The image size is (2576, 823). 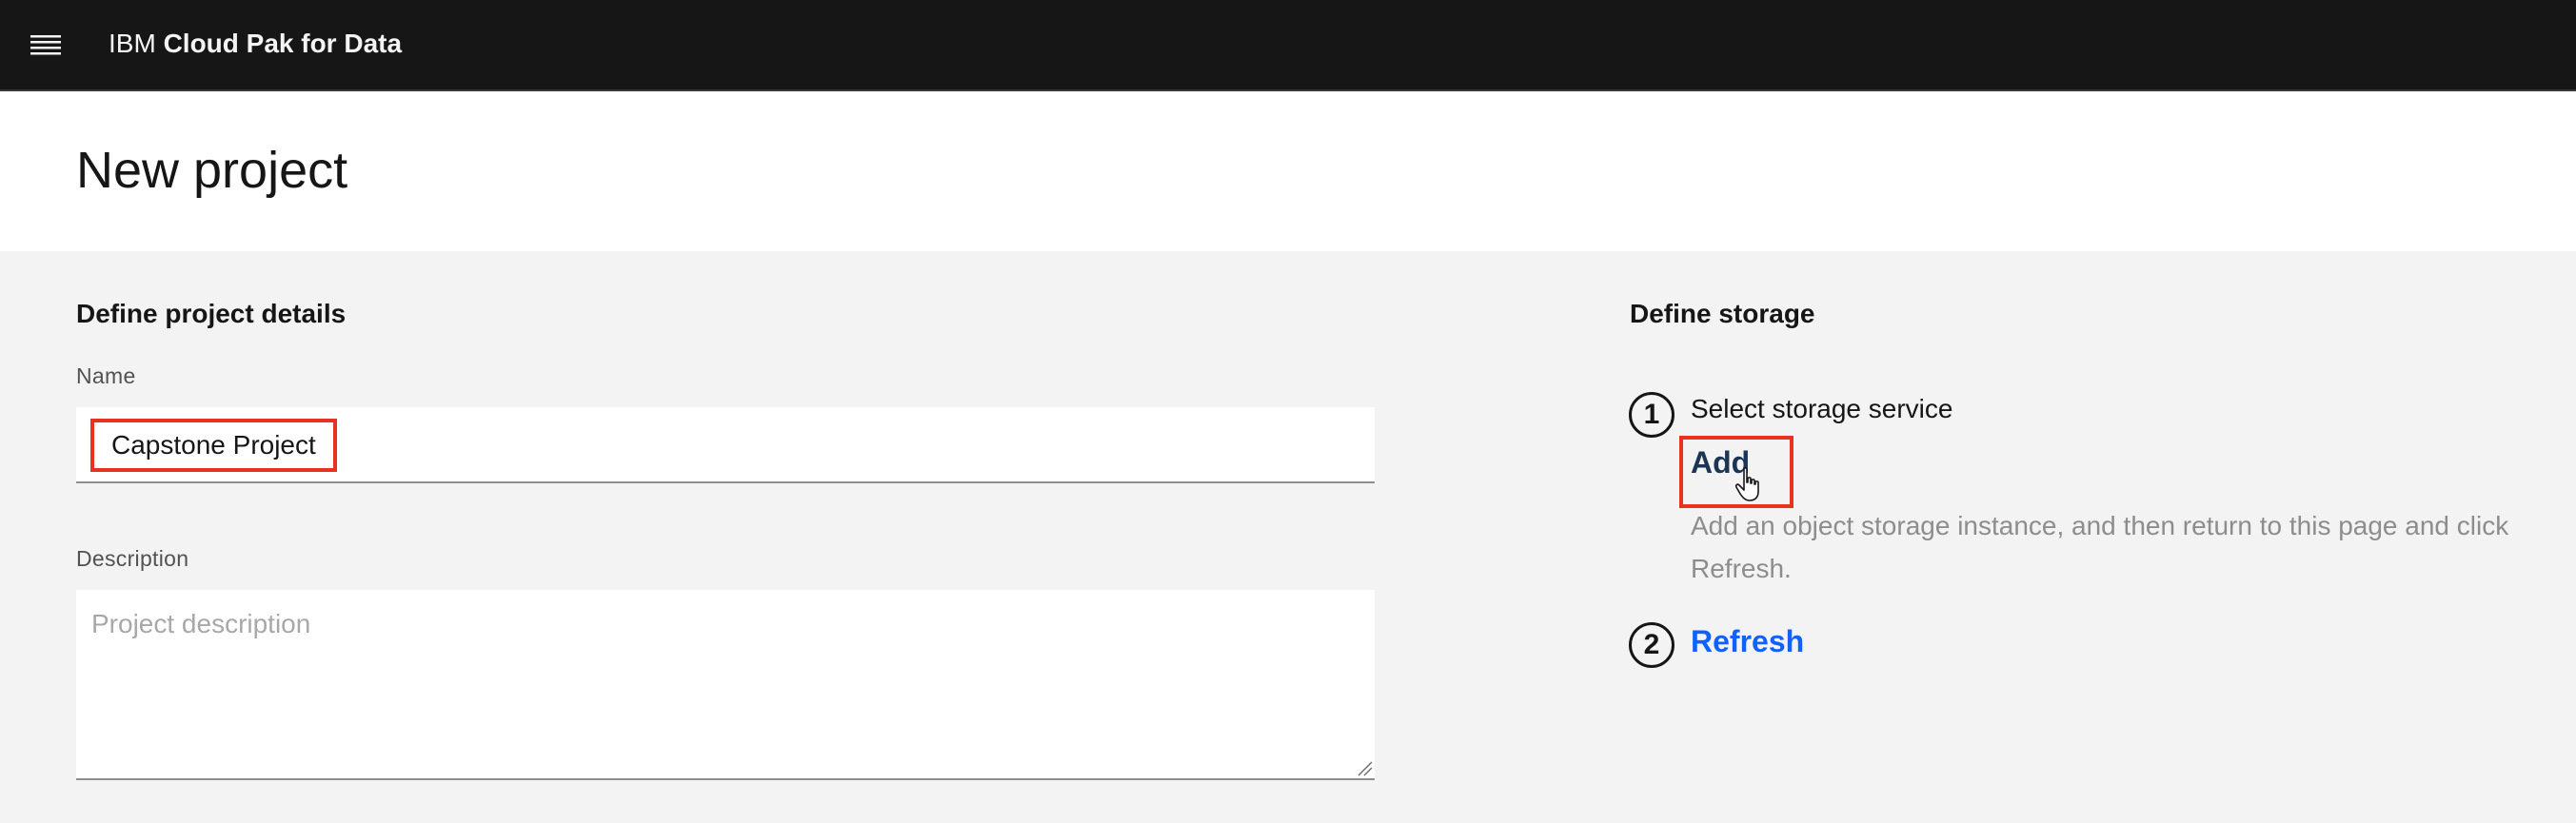 I want to click on hamburger-menu-icon, so click(x=45, y=46).